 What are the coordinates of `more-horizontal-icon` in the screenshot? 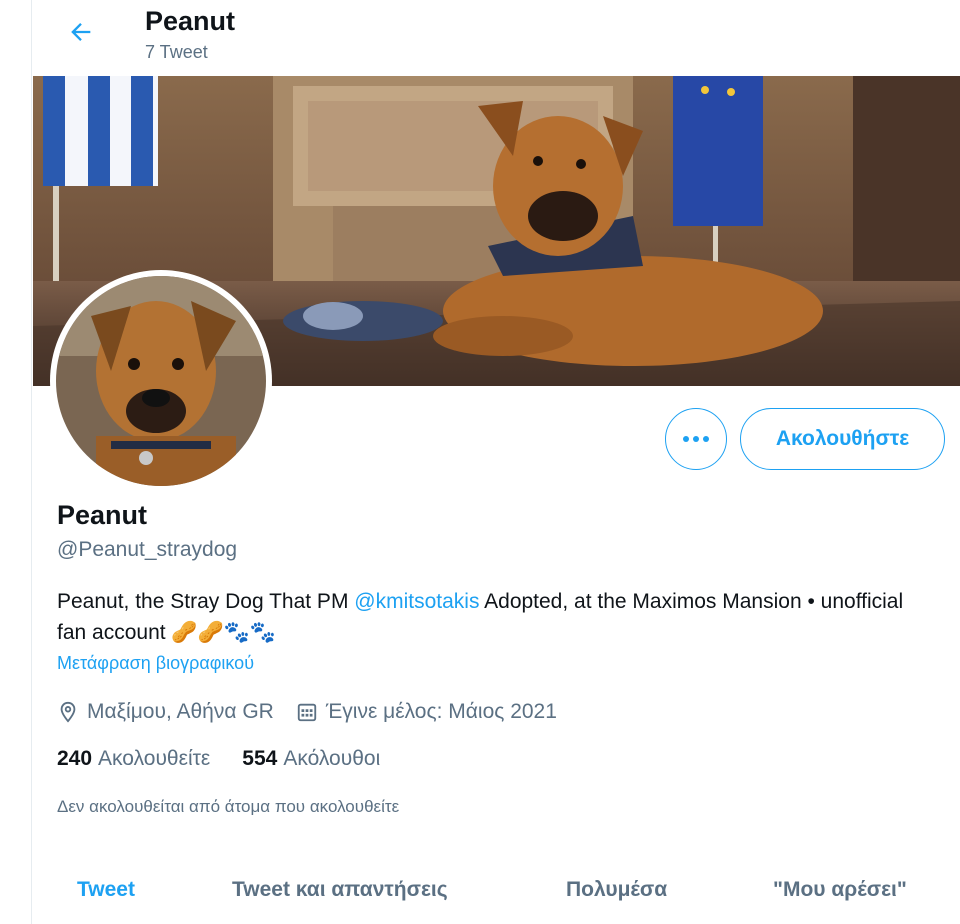 It's located at (696, 439).